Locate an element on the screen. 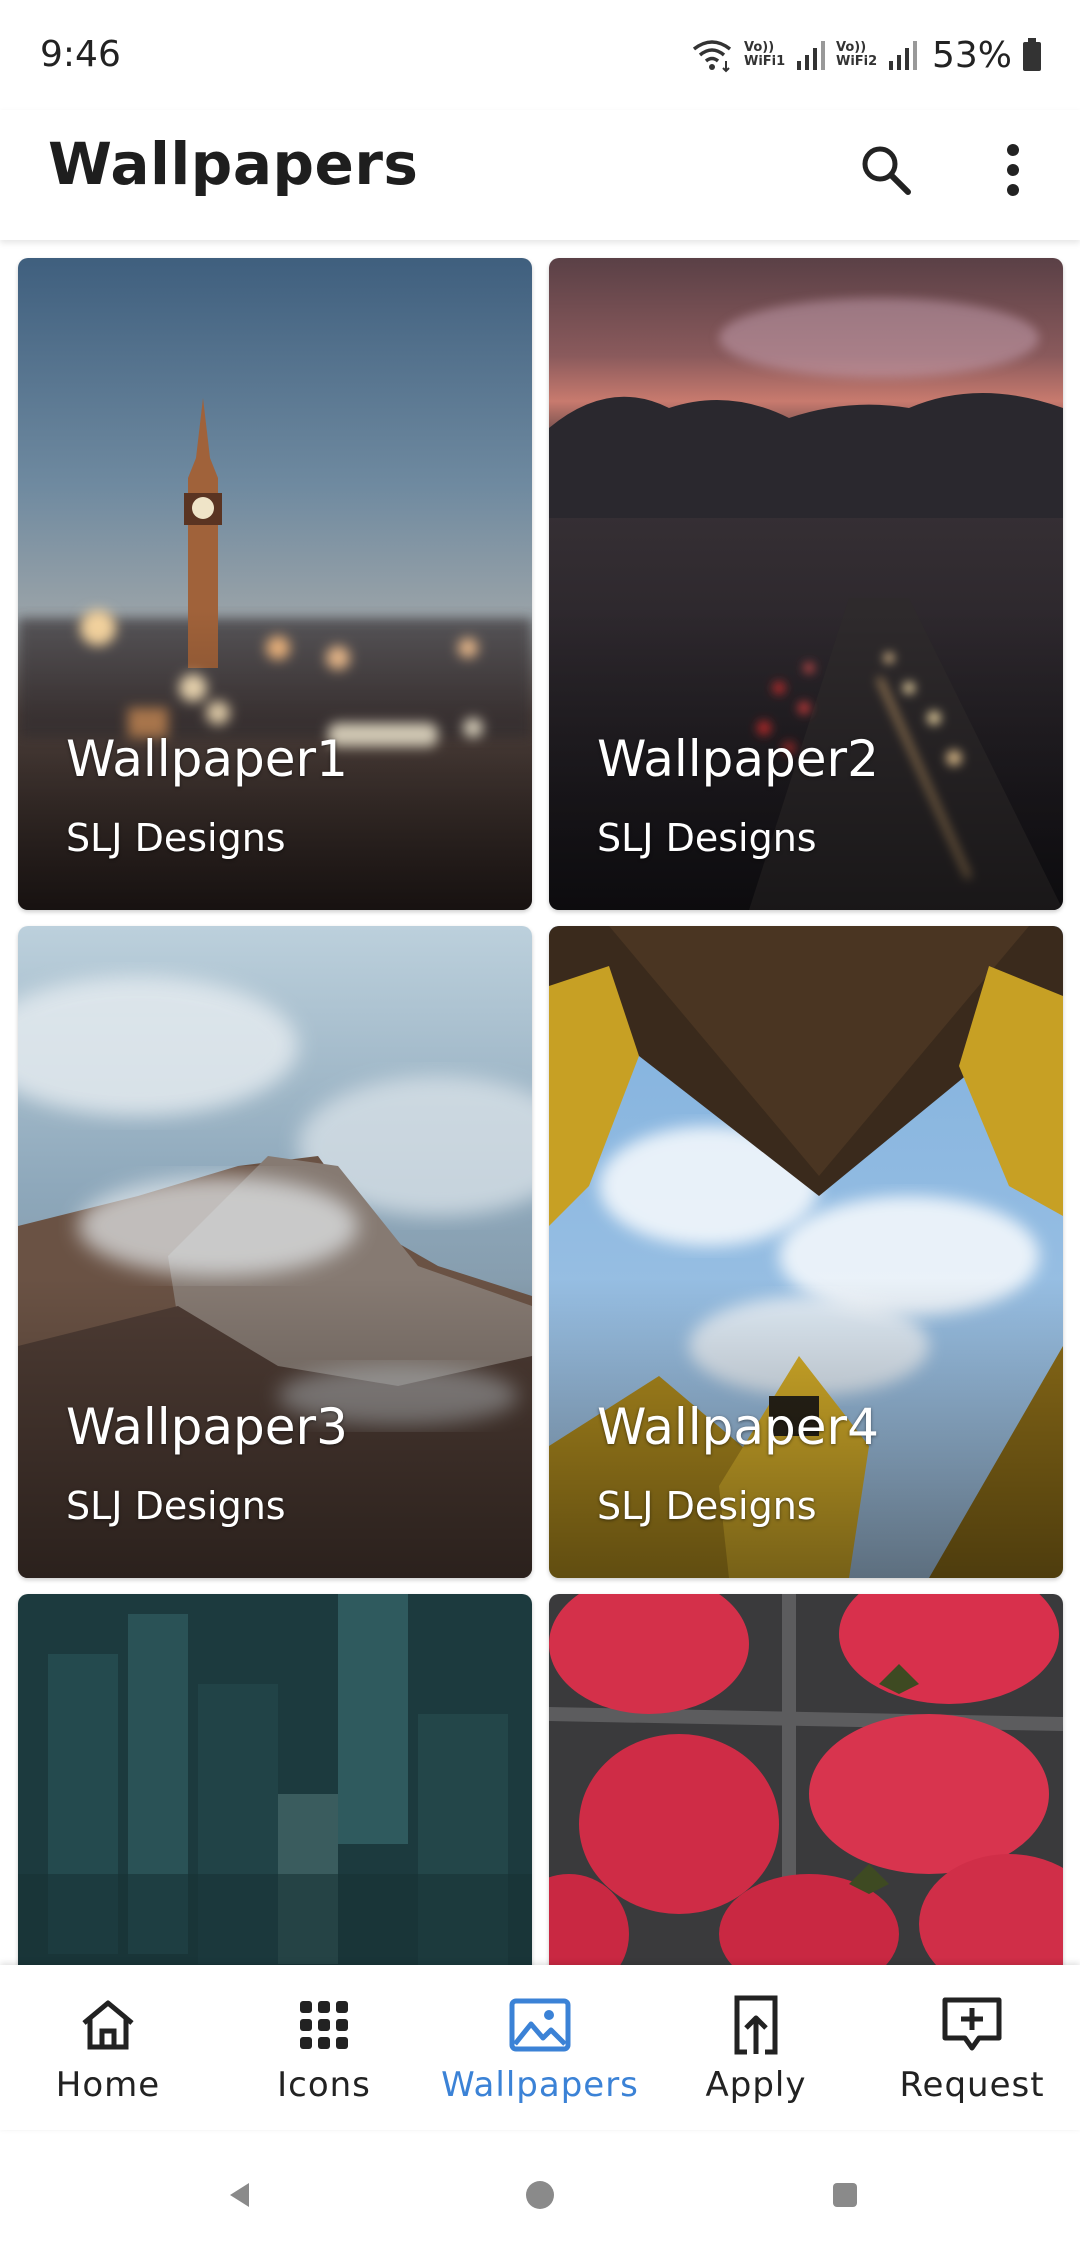 The height and width of the screenshot is (2260, 1080). grid-icon is located at coordinates (324, 2025).